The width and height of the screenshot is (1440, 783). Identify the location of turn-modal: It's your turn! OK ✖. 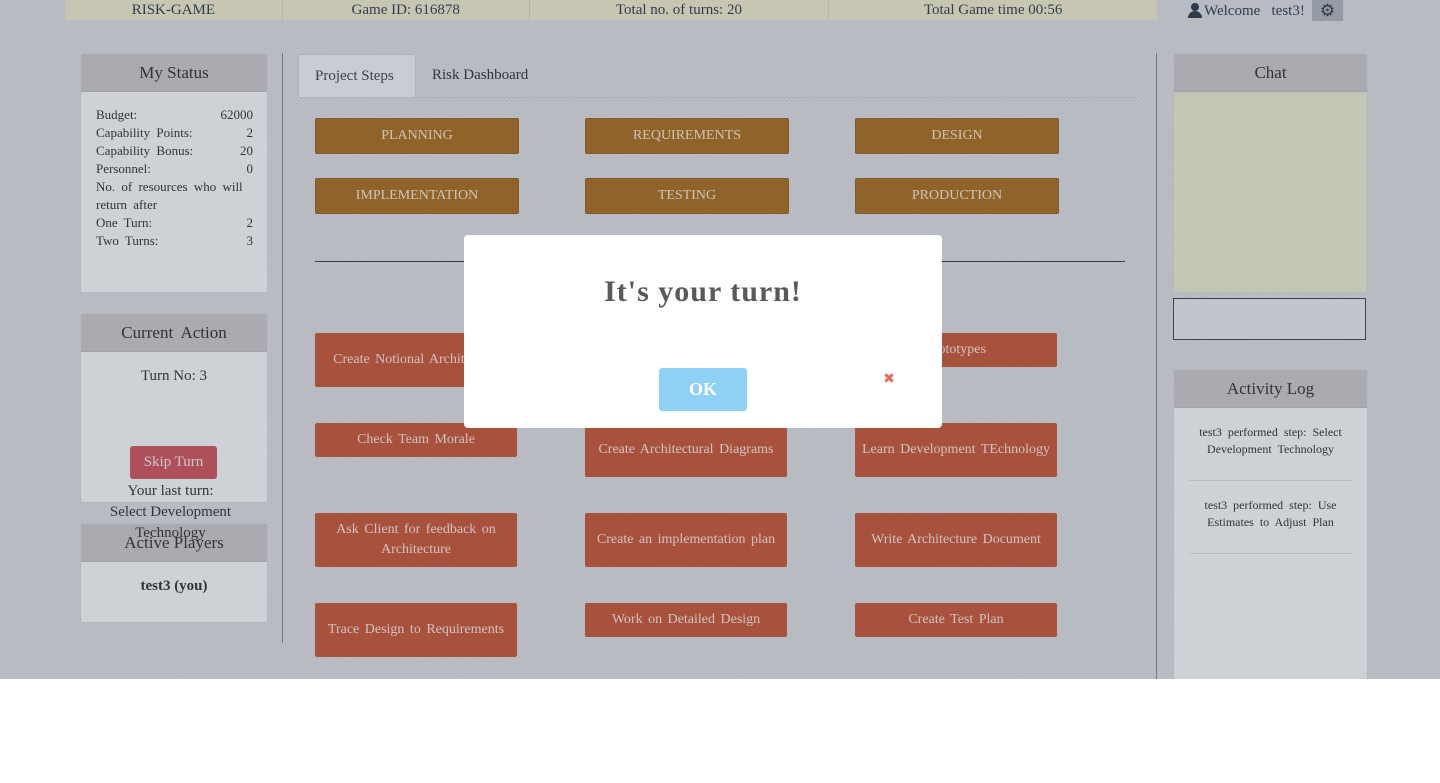
(703, 331).